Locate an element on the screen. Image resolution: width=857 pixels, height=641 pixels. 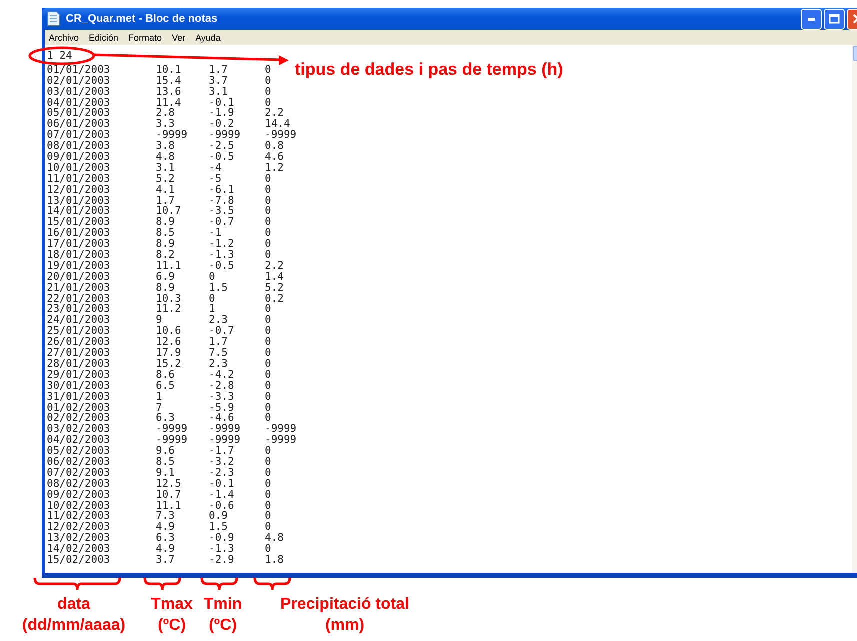
date-value: 06/02/2003 is located at coordinates (79, 462).